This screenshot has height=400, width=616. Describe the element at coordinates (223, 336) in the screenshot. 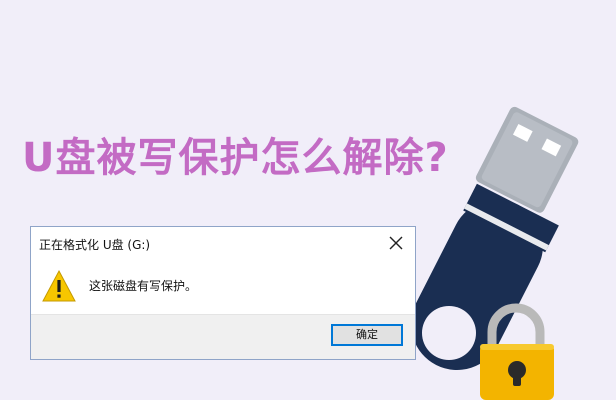

I see `dialog-footer: 确定` at that location.